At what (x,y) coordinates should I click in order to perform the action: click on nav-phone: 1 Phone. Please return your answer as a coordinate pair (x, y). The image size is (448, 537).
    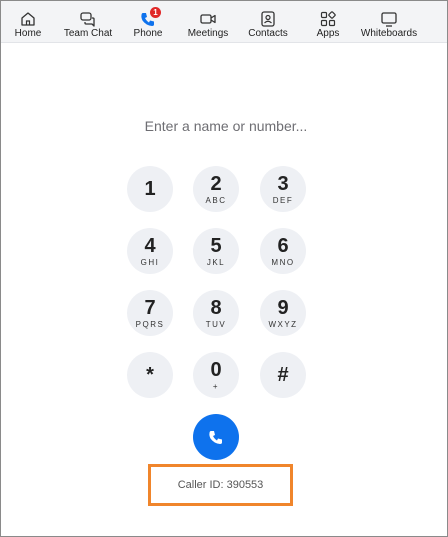
    Looking at the image, I should click on (148, 21).